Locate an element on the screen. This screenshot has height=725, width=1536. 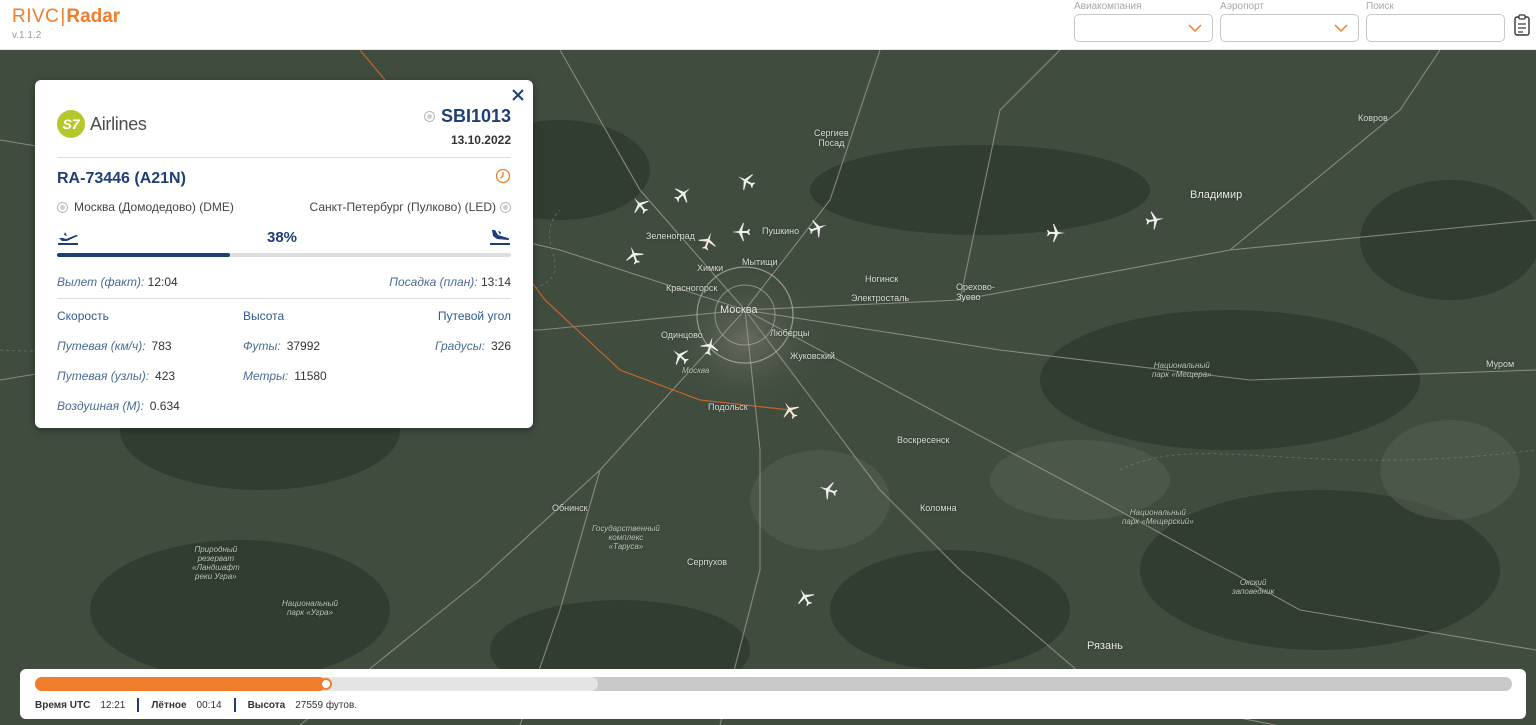
place-mytishchi: Мытищи is located at coordinates (760, 262).